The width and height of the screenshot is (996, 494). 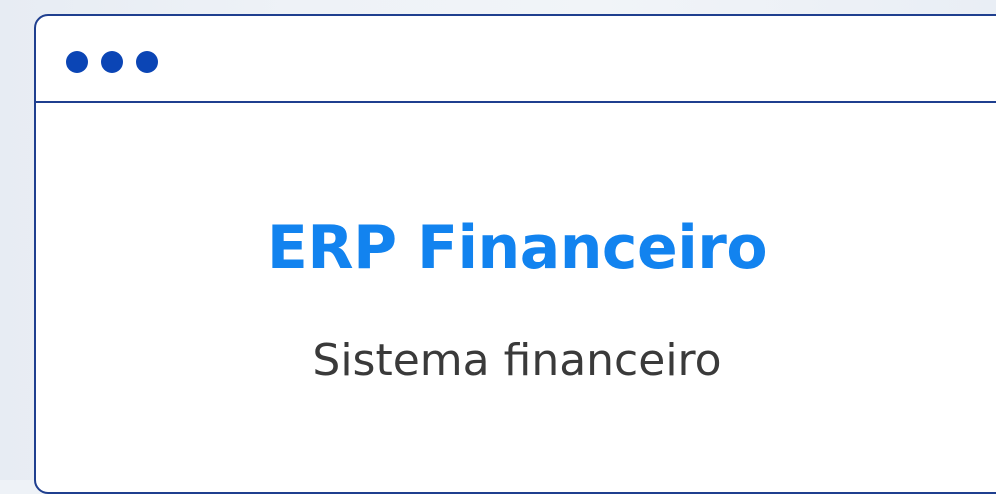 I want to click on page-title: ERP Financeiro, so click(x=517, y=248).